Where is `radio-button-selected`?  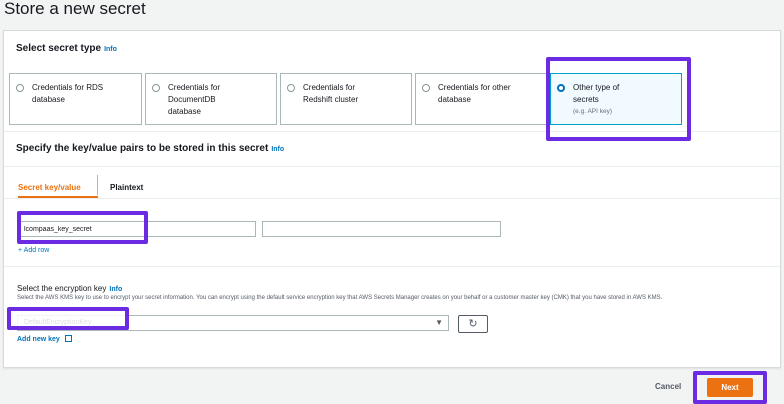 radio-button-selected is located at coordinates (561, 88).